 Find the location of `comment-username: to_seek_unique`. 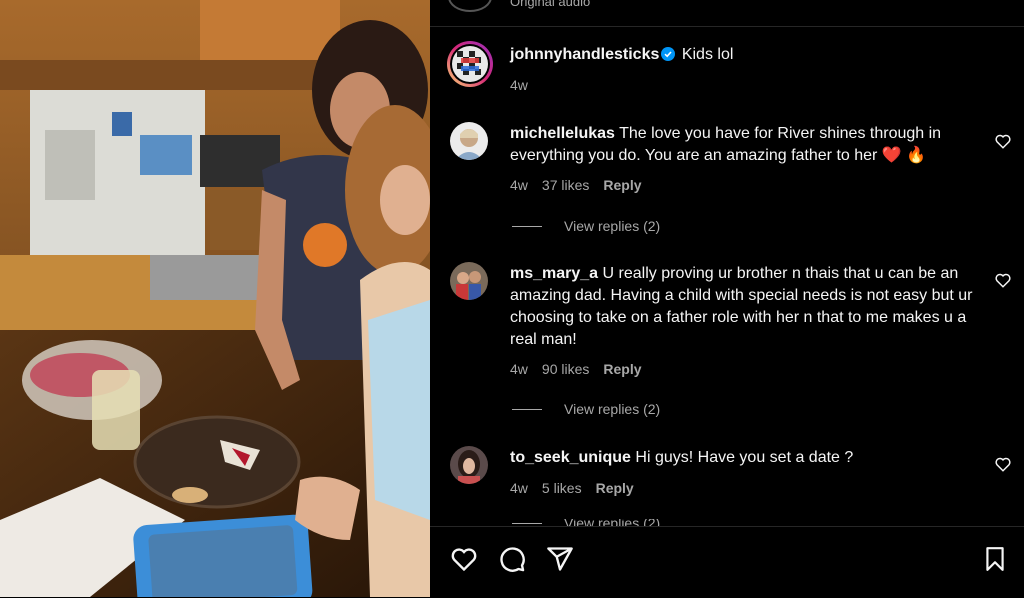

comment-username: to_seek_unique is located at coordinates (570, 457).